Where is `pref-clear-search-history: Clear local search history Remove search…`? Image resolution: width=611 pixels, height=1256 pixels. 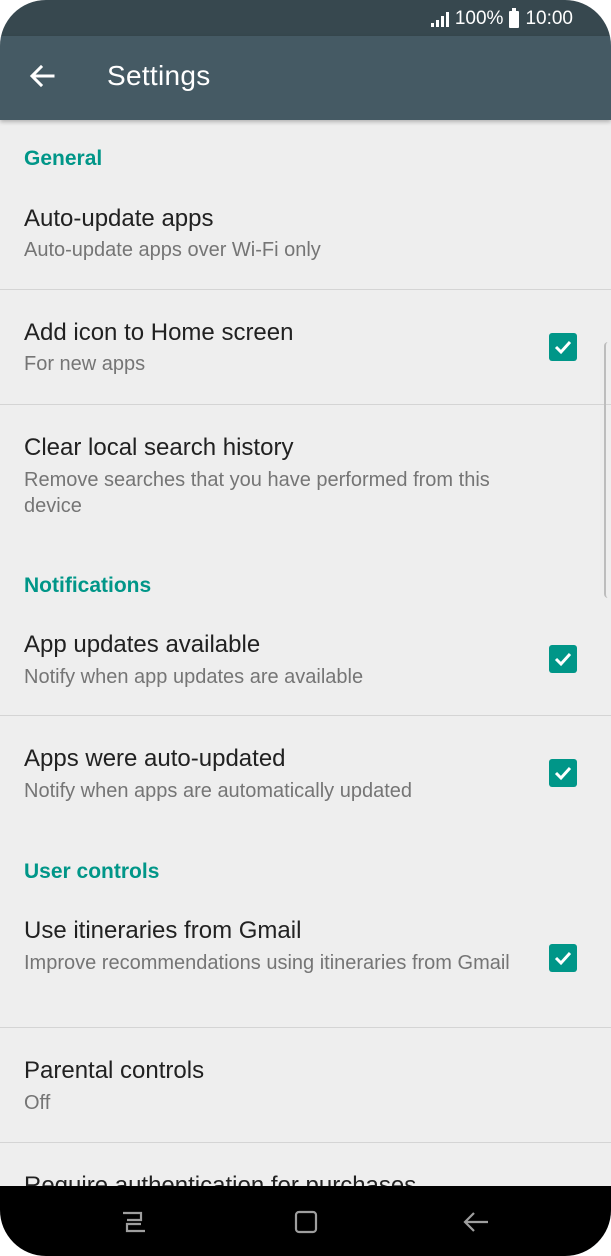 pref-clear-search-history: Clear local search history Remove search… is located at coordinates (305, 470).